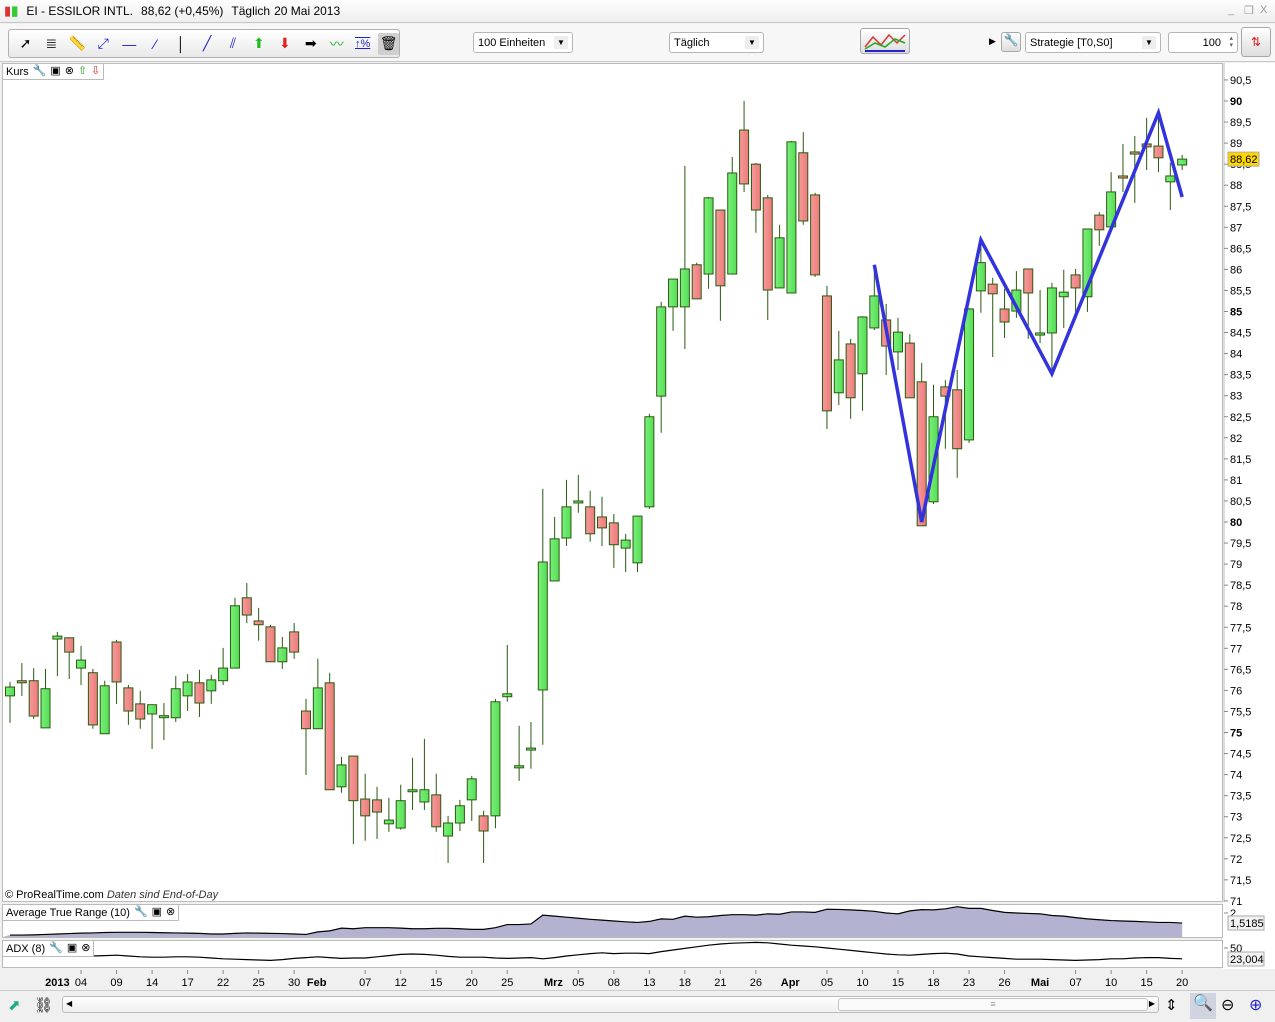  What do you see at coordinates (1203, 1006) in the screenshot?
I see `zoom-fit-icon: 🔍` at bounding box center [1203, 1006].